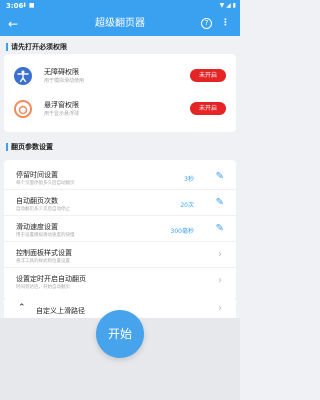  I want to click on overlay-desc: 用于显示悬浮球, so click(62, 114).